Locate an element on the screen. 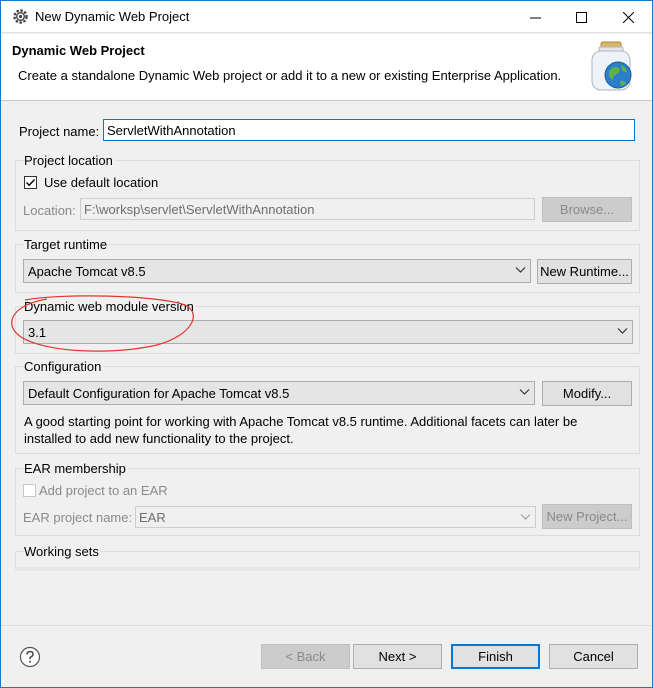 The height and width of the screenshot is (688, 653). minimize-button is located at coordinates (535, 17).